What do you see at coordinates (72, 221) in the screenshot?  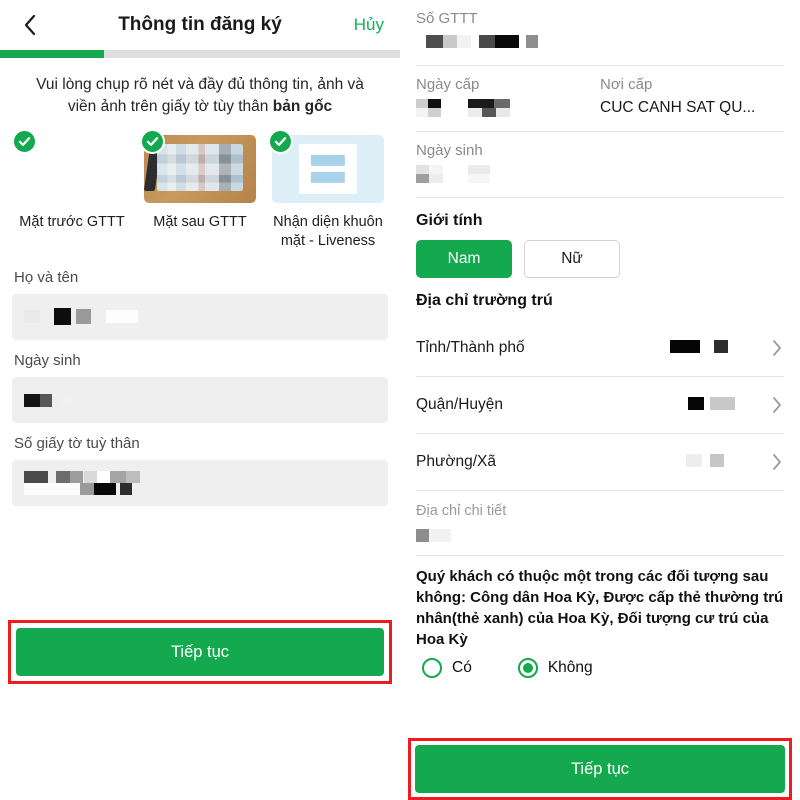 I see `thumbnail-label: Mặt trước GTTT` at bounding box center [72, 221].